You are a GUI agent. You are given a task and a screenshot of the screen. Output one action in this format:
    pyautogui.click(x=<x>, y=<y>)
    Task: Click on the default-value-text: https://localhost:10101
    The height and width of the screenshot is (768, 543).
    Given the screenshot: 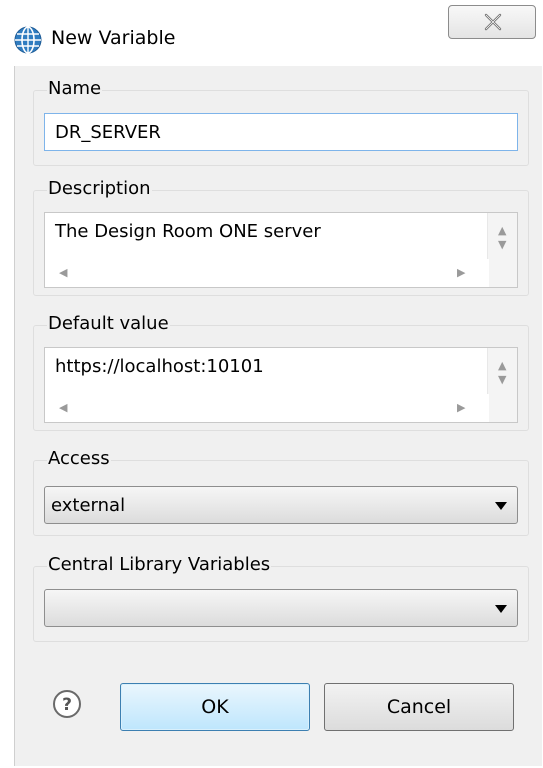 What is the action you would take?
    pyautogui.click(x=159, y=366)
    